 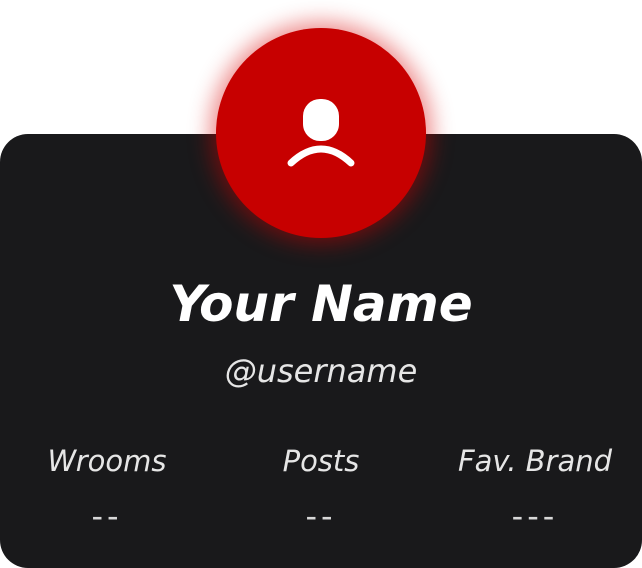 What do you see at coordinates (321, 461) in the screenshot?
I see `stat-label: Posts` at bounding box center [321, 461].